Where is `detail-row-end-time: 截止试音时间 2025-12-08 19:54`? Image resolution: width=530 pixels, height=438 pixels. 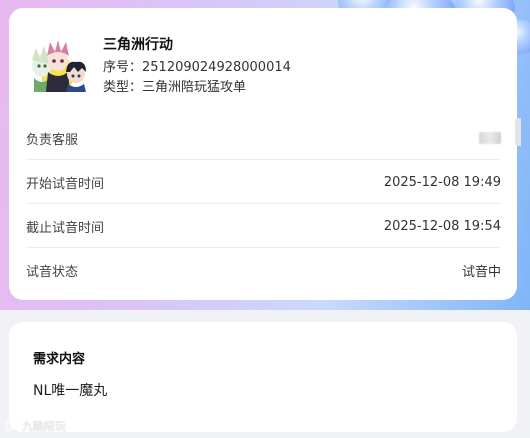
detail-row-end-time: 截止试音时间 2025-12-08 19:54 is located at coordinates (263, 226).